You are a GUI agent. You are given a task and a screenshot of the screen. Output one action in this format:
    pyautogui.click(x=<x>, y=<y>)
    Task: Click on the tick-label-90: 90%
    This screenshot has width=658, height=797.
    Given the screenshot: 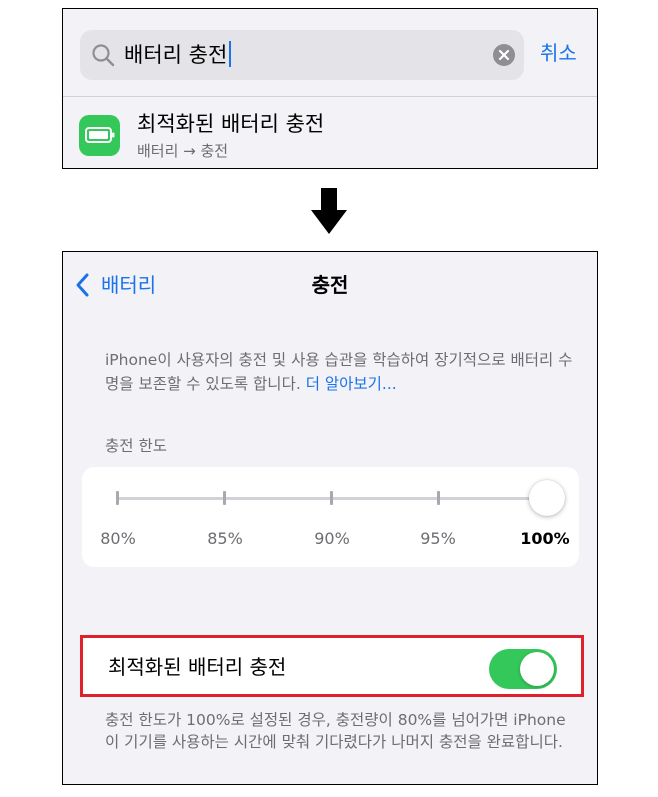 What is the action you would take?
    pyautogui.click(x=332, y=538)
    